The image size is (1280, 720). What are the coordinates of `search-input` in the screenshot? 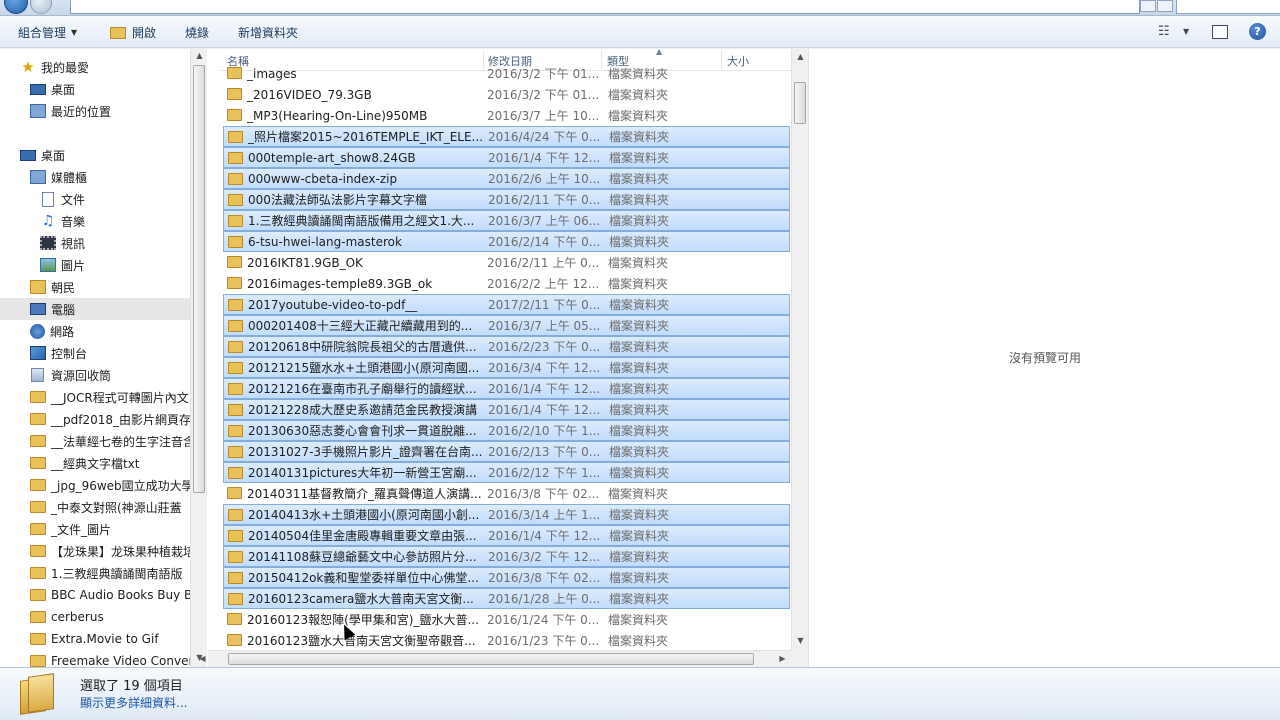 It's located at (1228, 7).